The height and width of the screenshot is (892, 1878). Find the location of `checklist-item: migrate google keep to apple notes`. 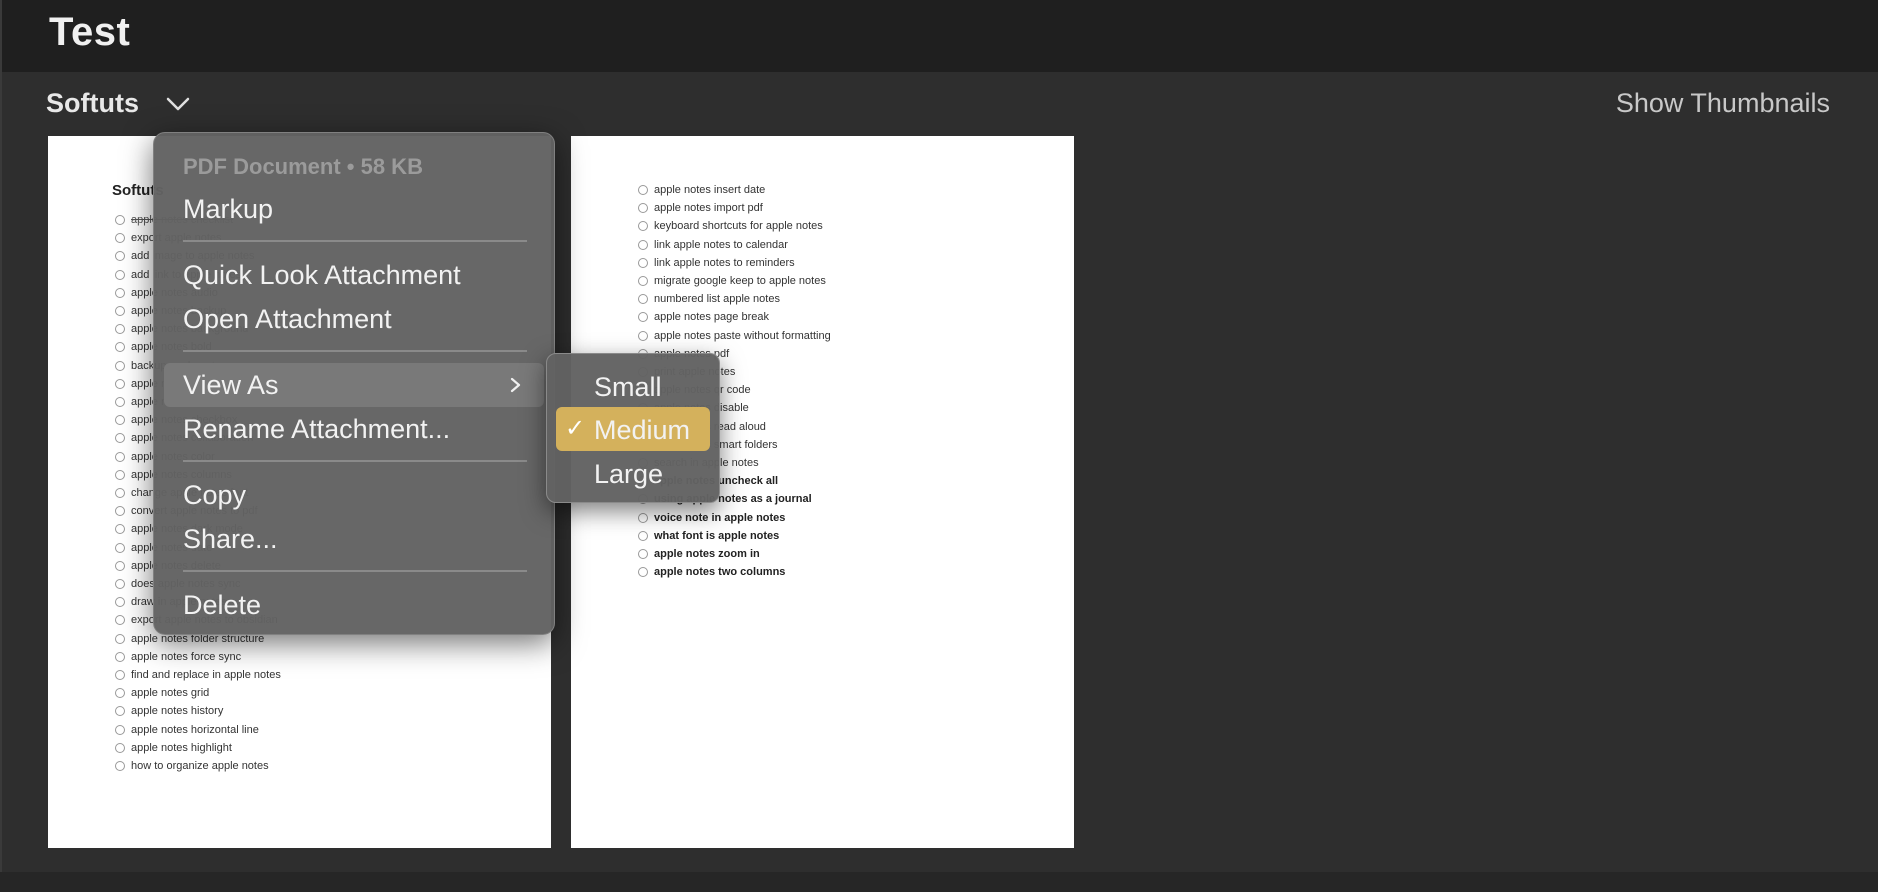

checklist-item: migrate google keep to apple notes is located at coordinates (732, 281).